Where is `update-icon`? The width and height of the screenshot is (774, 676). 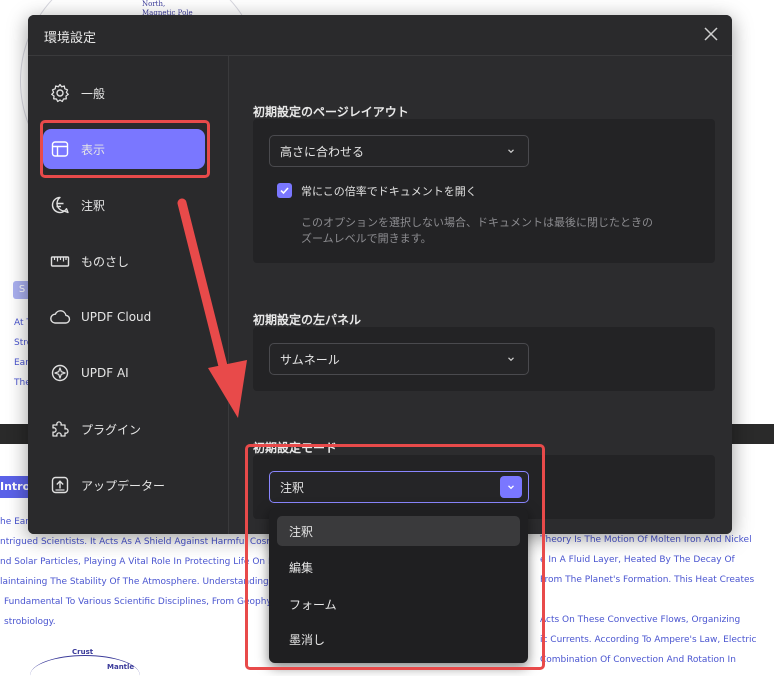 update-icon is located at coordinates (60, 485).